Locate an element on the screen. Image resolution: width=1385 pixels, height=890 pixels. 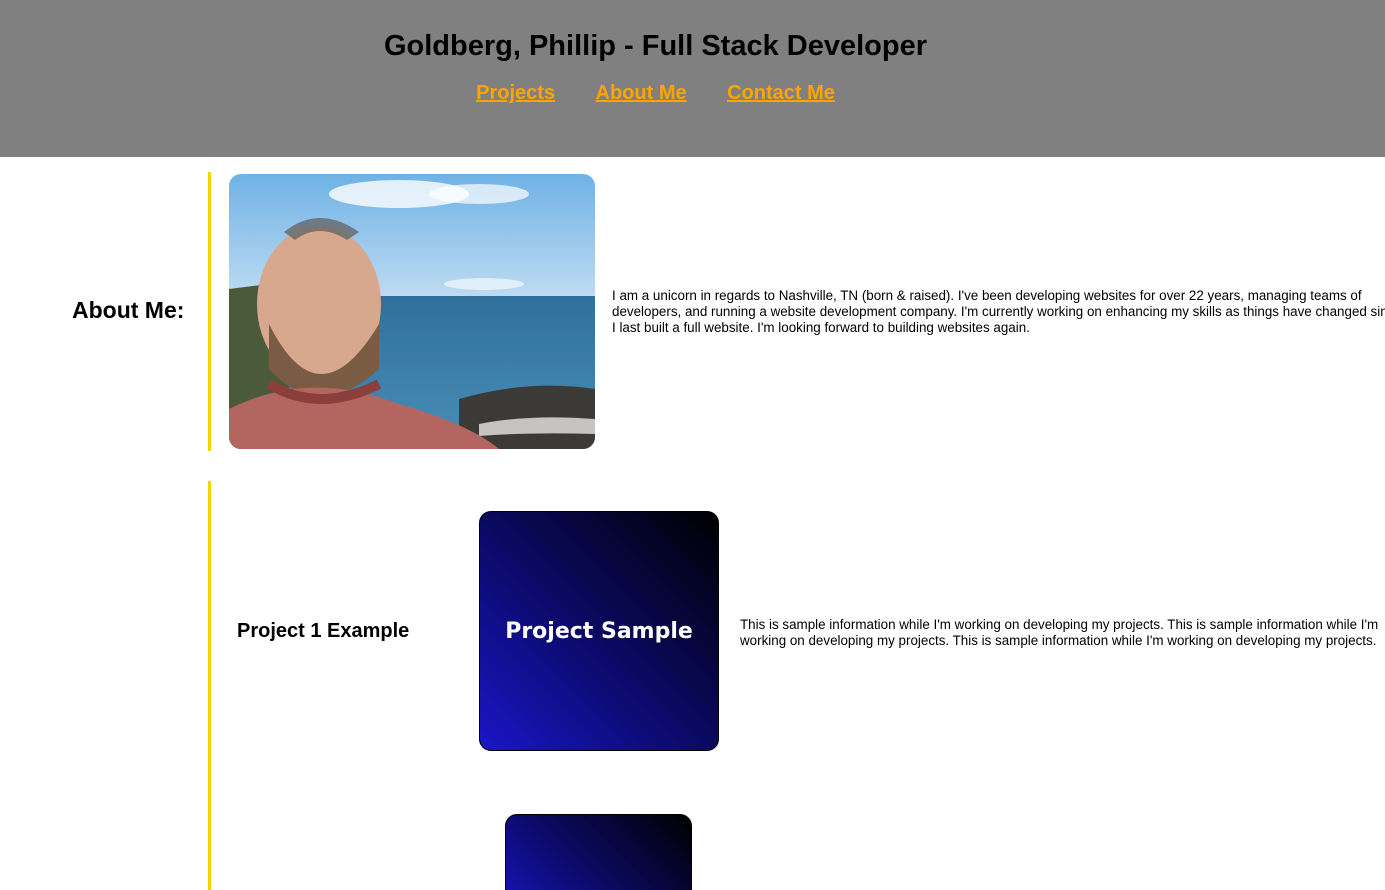
nav-link-projects: Projects is located at coordinates (515, 93).